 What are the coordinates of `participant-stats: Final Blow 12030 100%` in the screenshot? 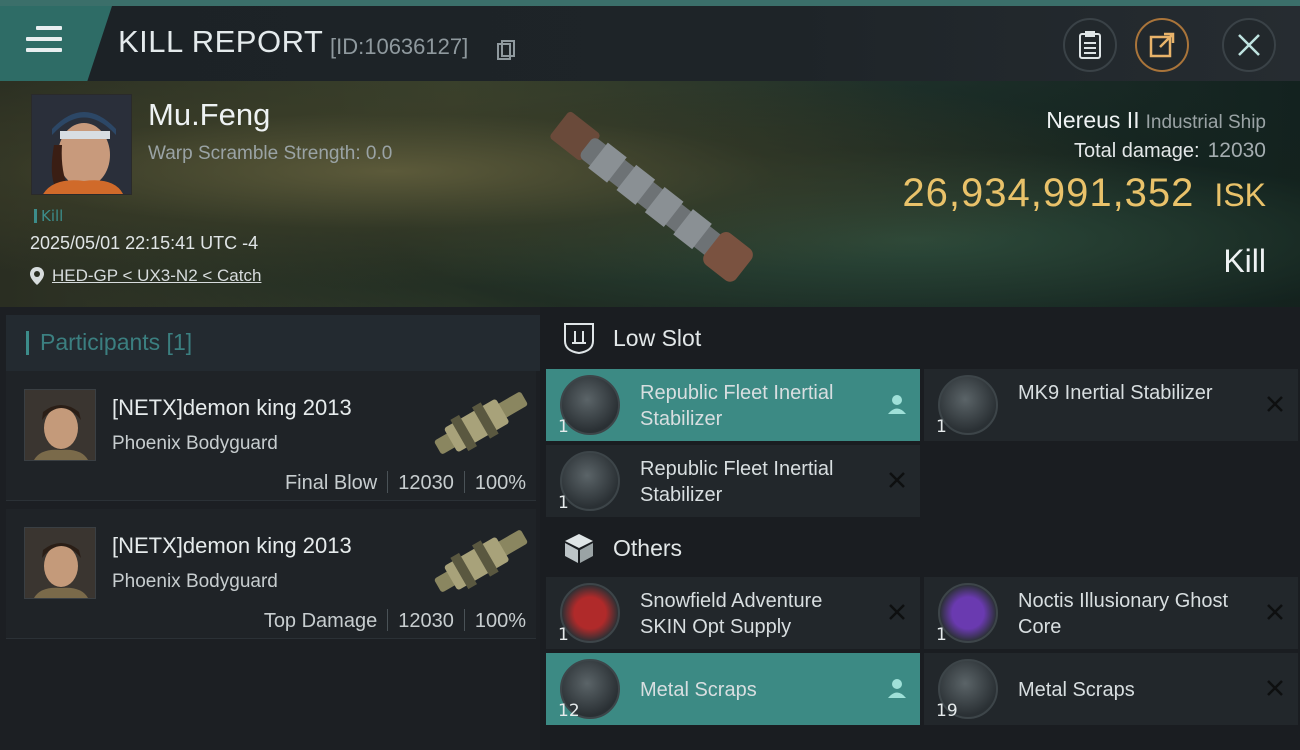 It's located at (405, 483).